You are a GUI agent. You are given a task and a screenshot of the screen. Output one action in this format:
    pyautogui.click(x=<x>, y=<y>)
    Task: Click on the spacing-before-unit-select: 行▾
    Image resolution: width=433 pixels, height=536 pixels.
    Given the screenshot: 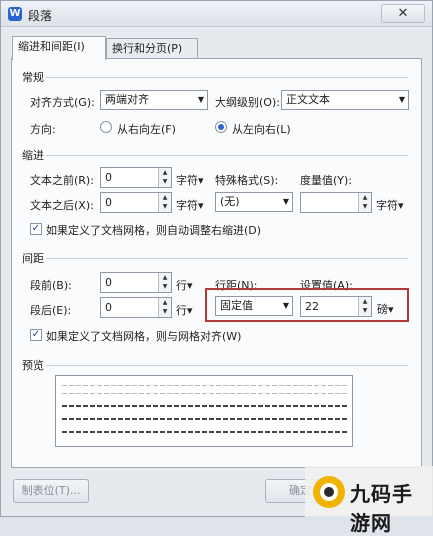 What is the action you would take?
    pyautogui.click(x=184, y=285)
    